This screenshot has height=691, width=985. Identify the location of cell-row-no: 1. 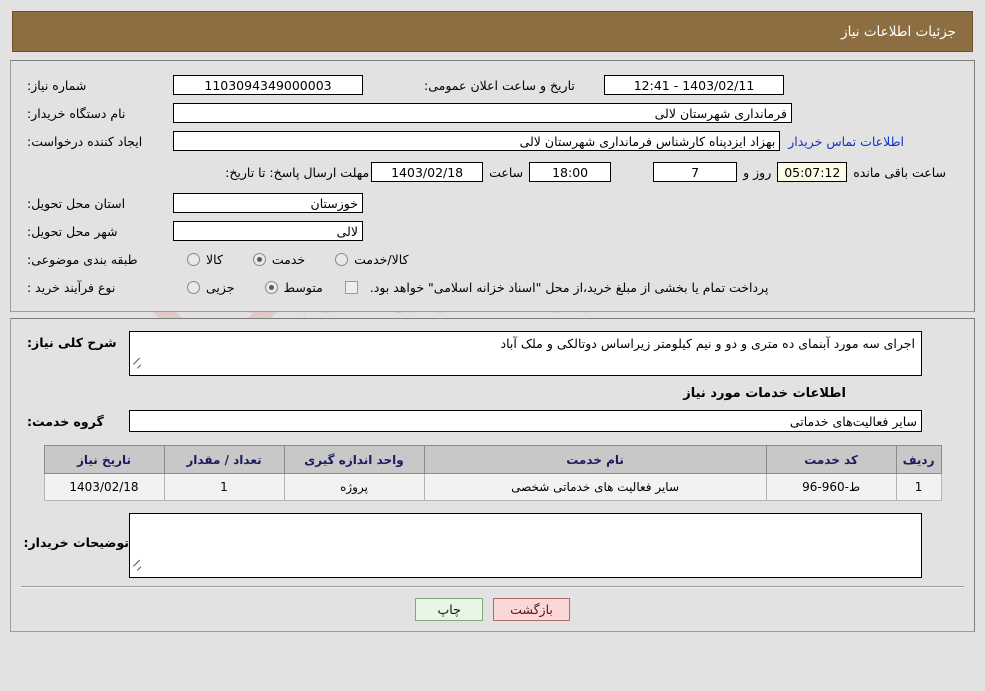
(918, 487).